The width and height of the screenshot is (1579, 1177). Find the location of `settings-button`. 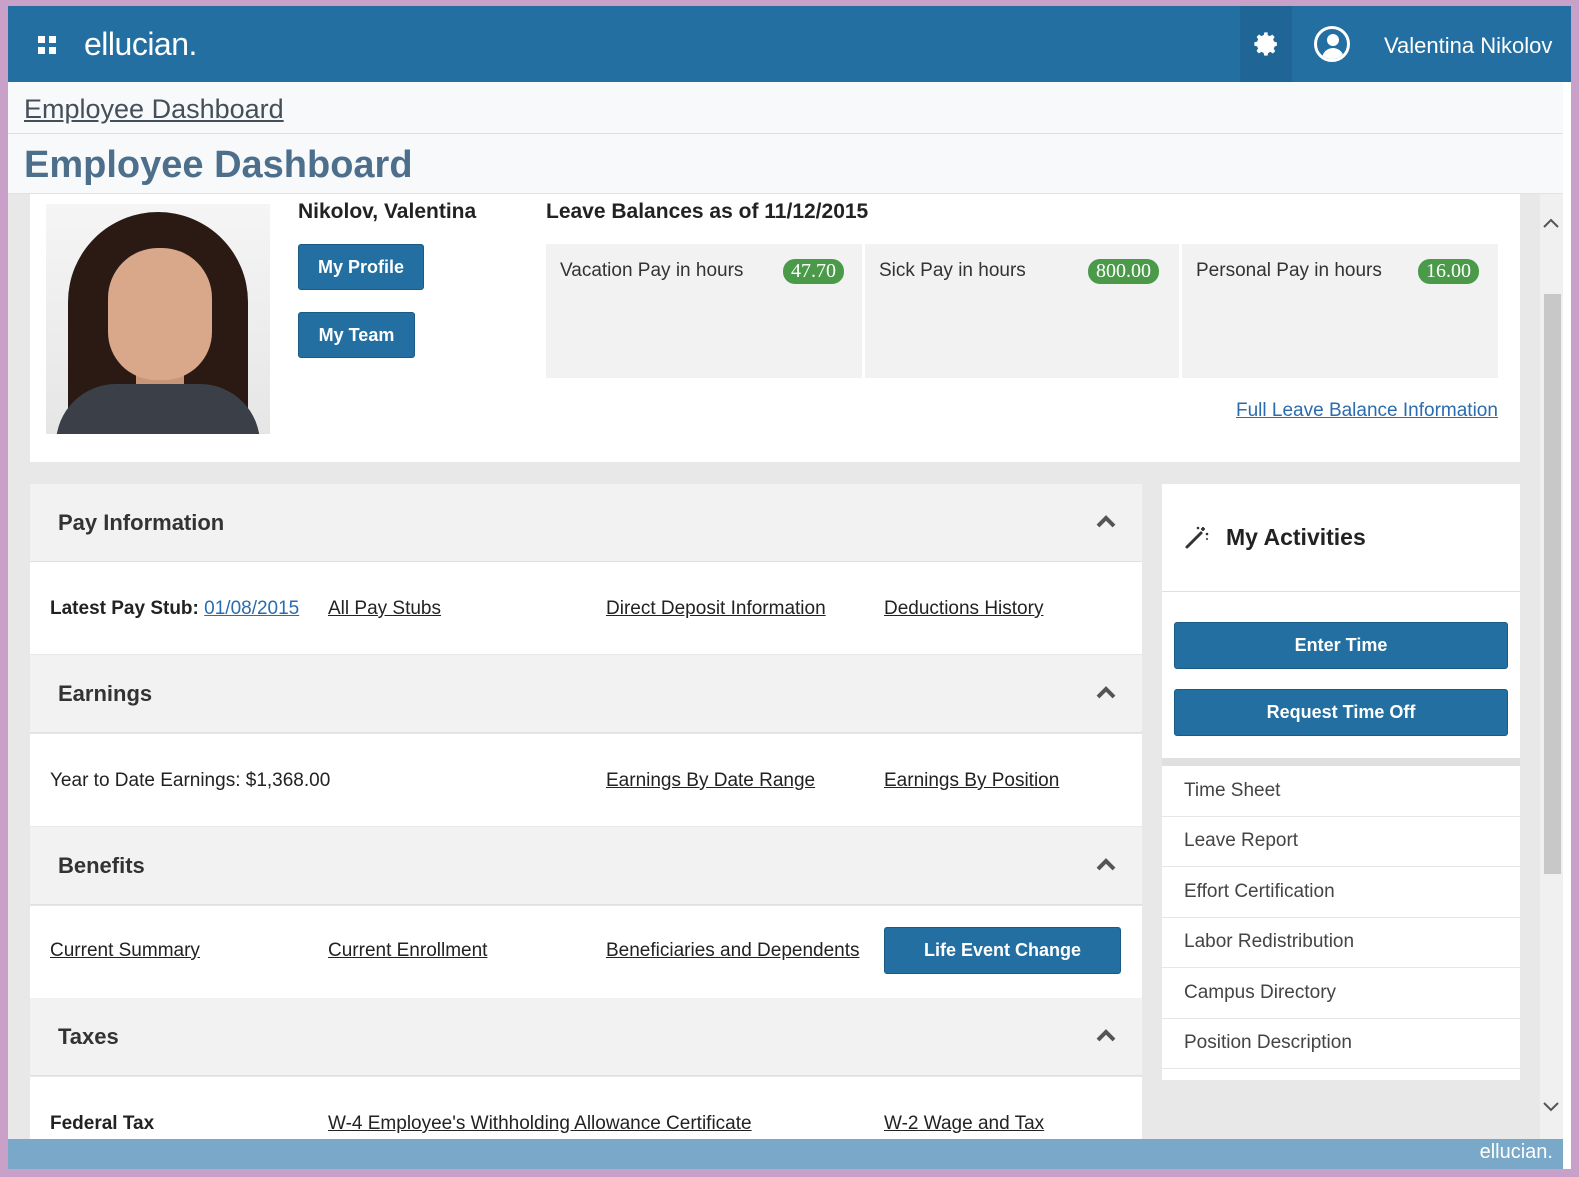

settings-button is located at coordinates (1266, 44).